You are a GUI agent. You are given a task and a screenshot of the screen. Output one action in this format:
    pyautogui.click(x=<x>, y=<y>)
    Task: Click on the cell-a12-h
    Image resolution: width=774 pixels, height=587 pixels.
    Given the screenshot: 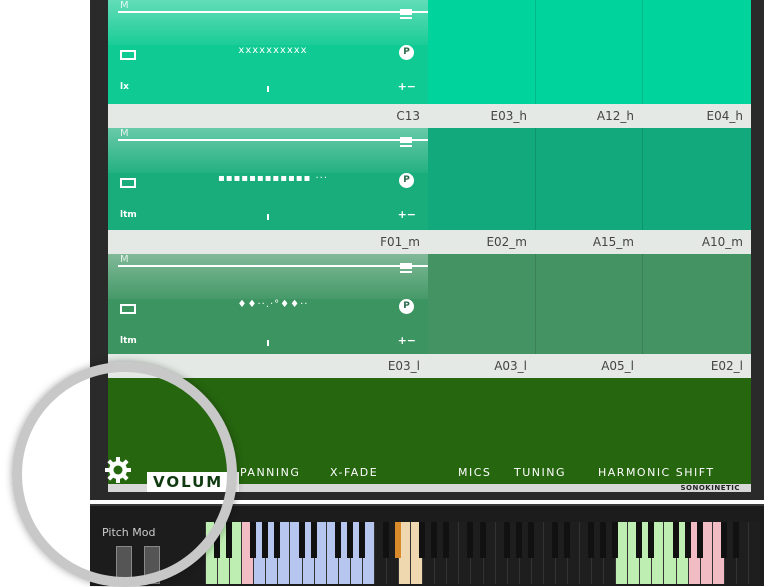 What is the action you would take?
    pyautogui.click(x=588, y=52)
    